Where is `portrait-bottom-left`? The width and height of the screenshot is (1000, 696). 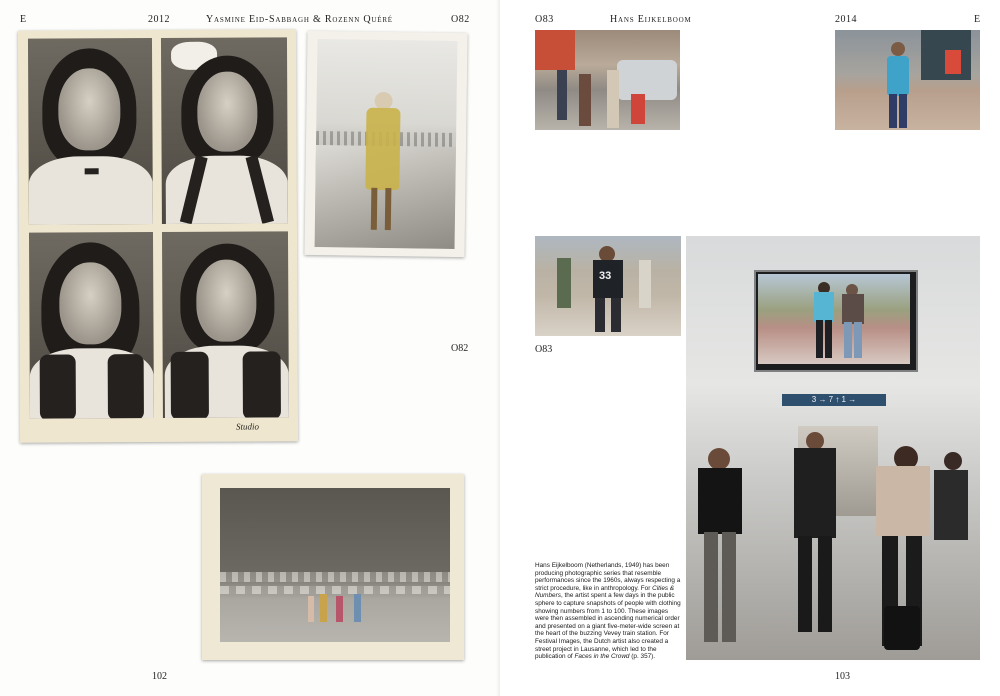
portrait-bottom-left is located at coordinates (91, 325).